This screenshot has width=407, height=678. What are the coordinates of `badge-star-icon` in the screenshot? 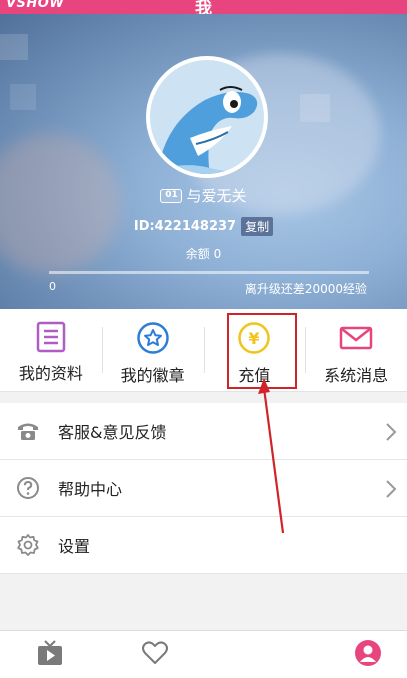 It's located at (152, 338).